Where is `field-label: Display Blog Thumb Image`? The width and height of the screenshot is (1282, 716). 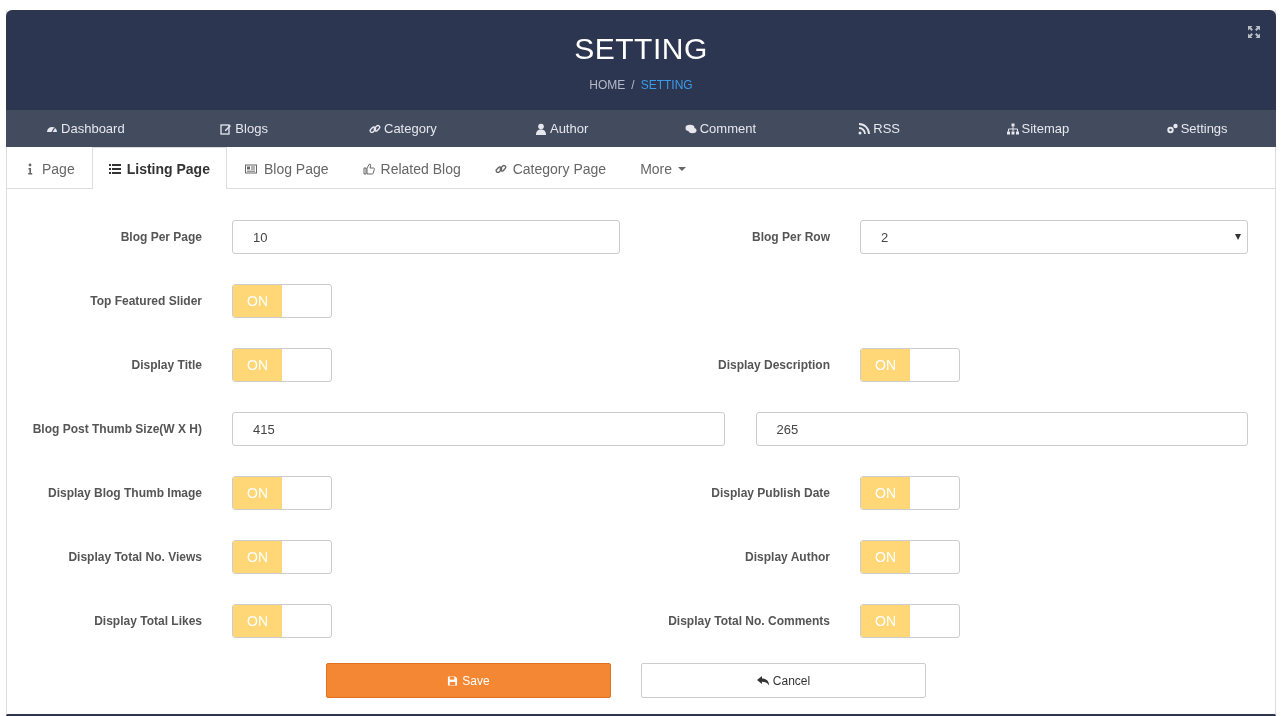 field-label: Display Blog Thumb Image is located at coordinates (124, 493).